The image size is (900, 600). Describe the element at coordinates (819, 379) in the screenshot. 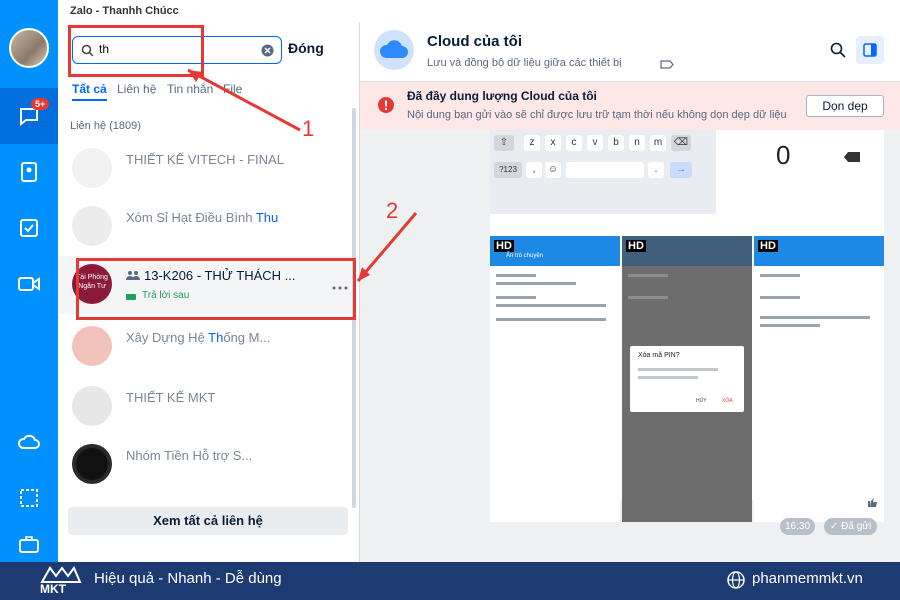

I see `phone-screenshot: HD` at that location.